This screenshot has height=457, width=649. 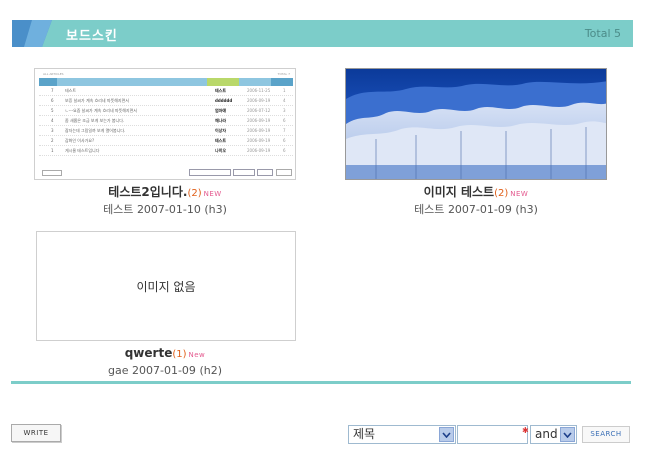 I want to click on mini-board-cell: 2, so click(x=52, y=140).